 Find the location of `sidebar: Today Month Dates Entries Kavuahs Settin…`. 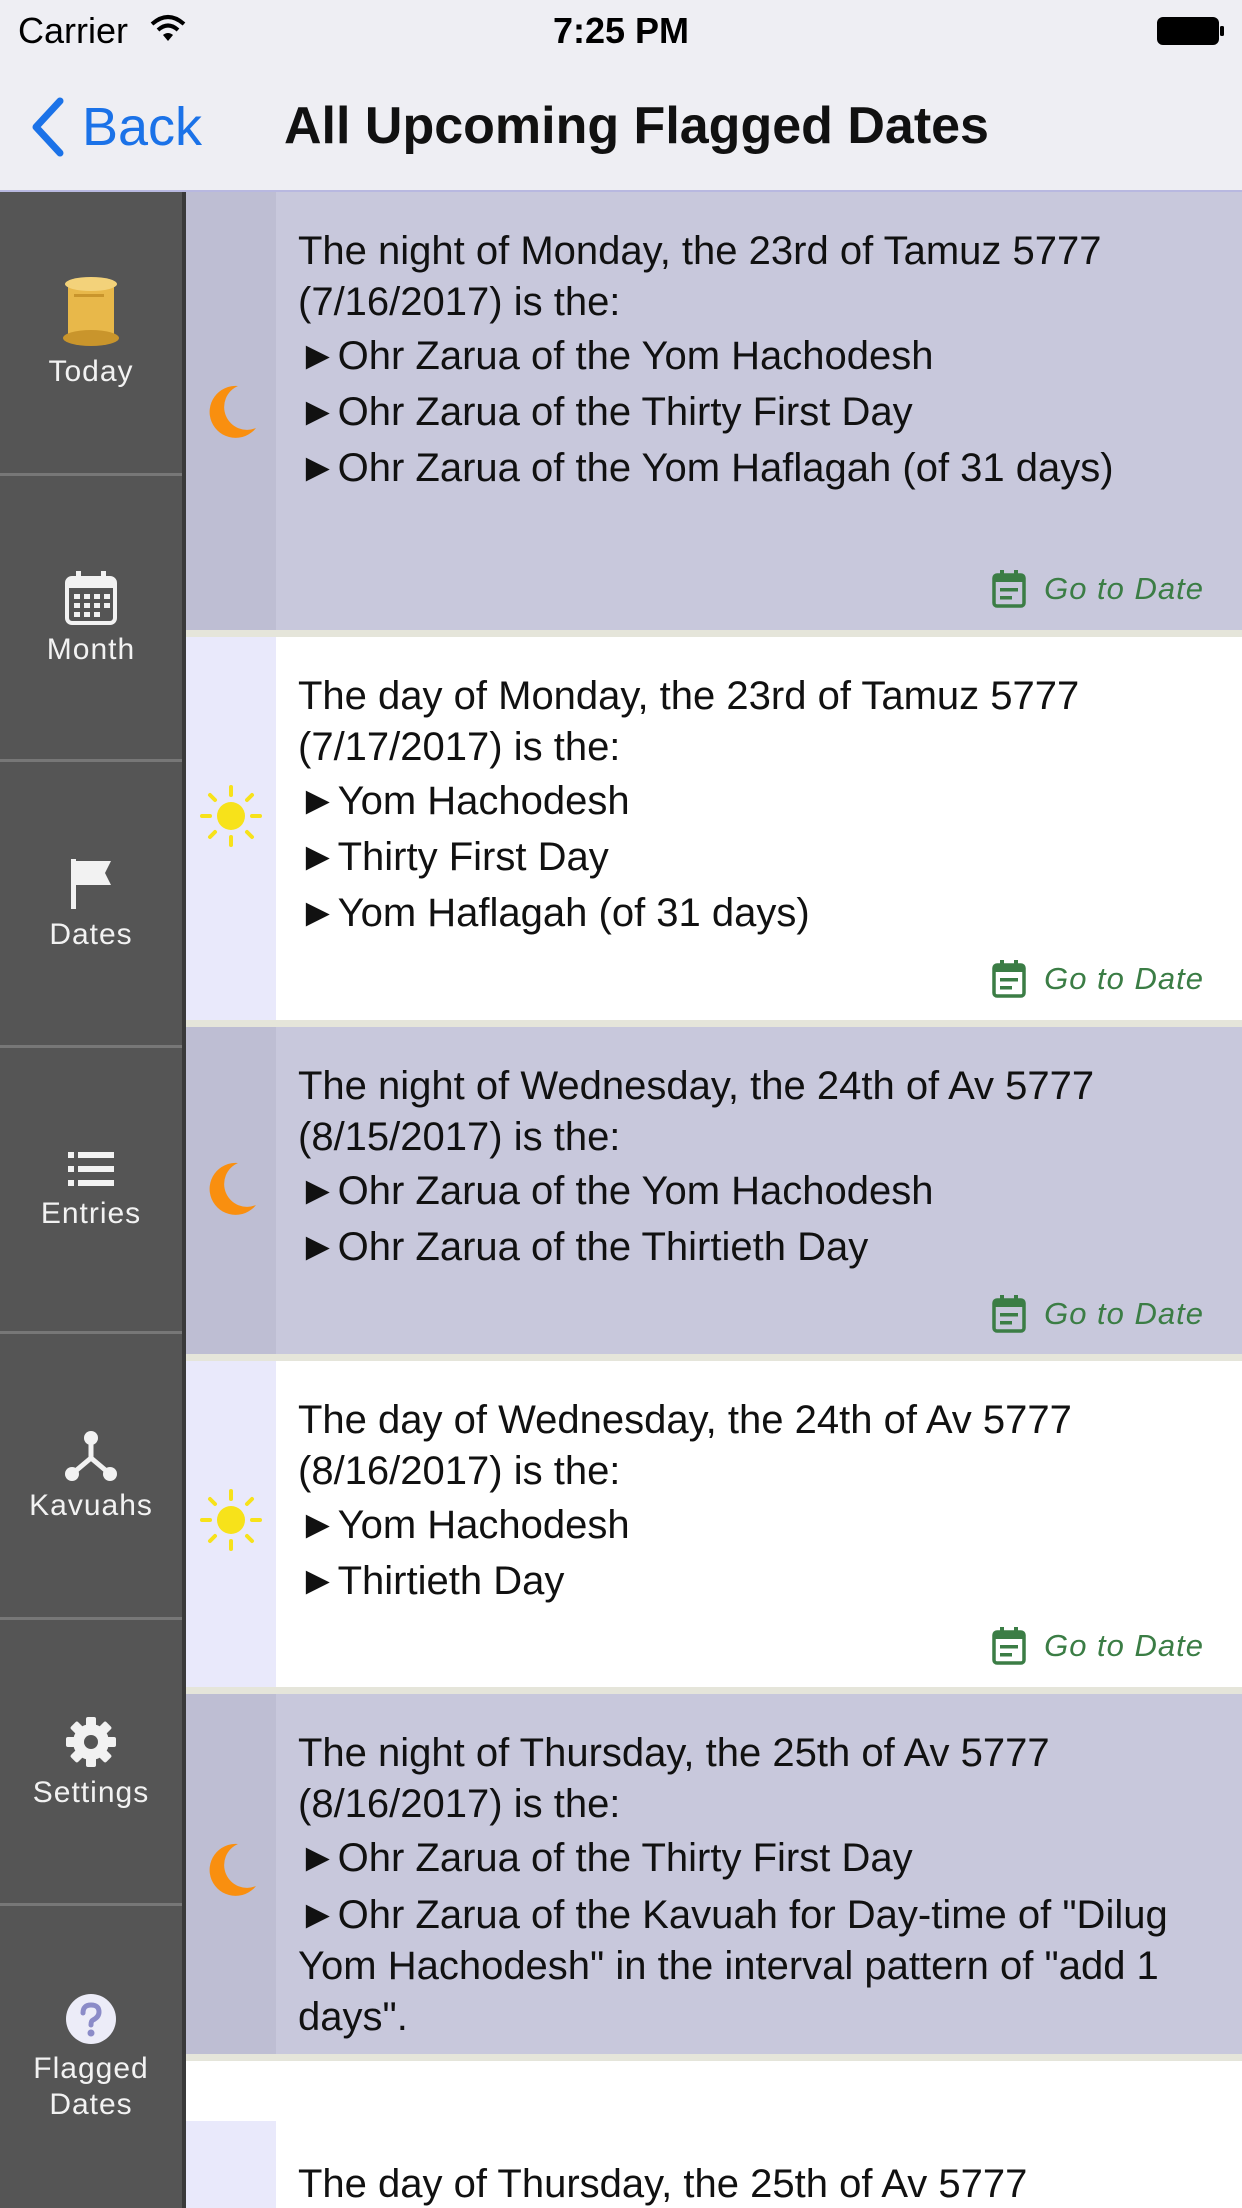

sidebar: Today Month Dates Entries Kavuahs Settin… is located at coordinates (93, 1200).